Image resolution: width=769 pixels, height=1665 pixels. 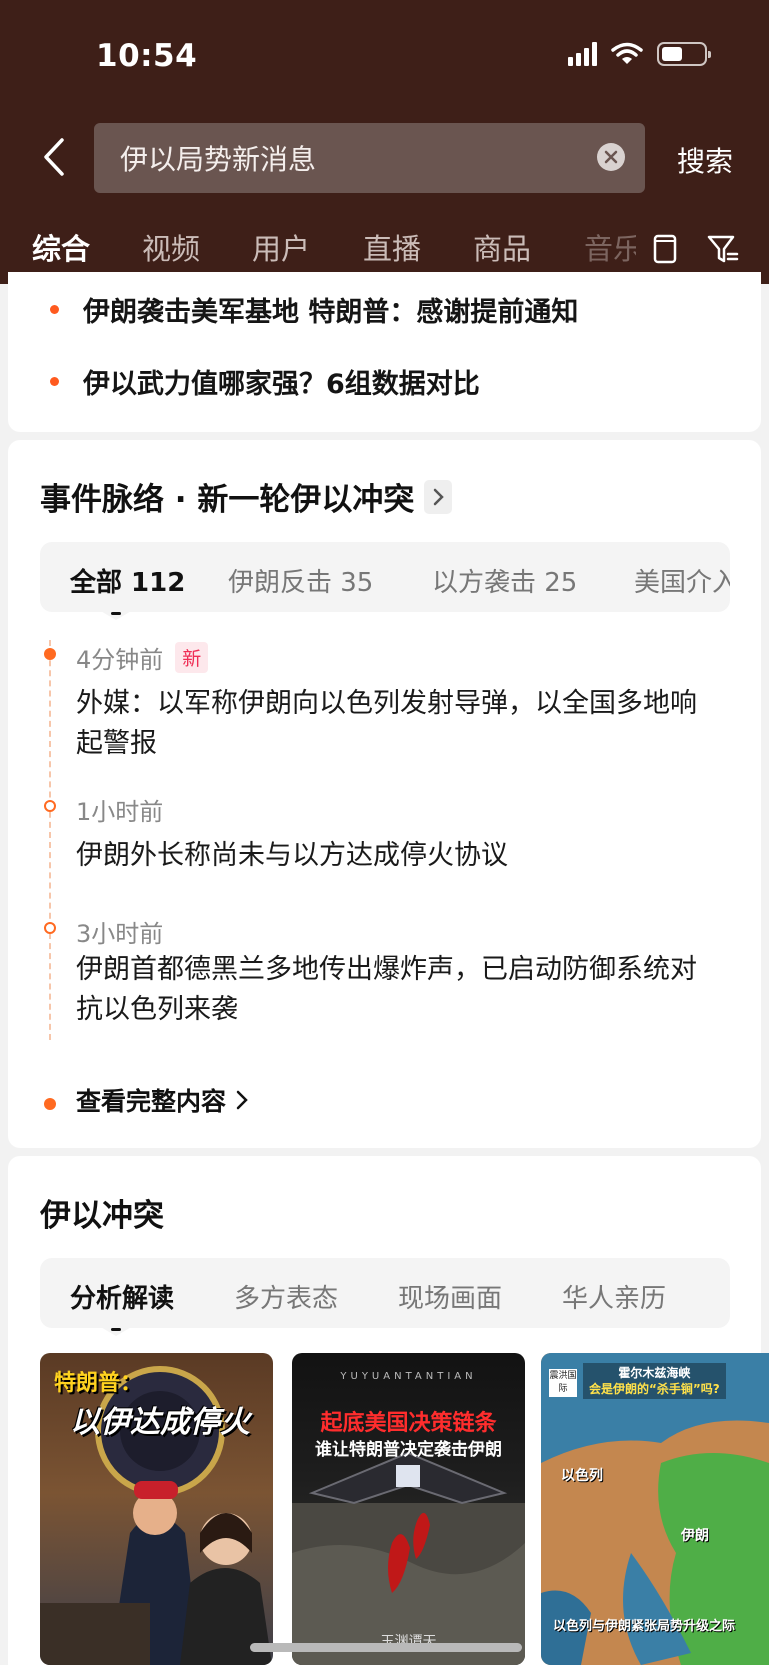 I want to click on timeline-time: 1小时前, so click(x=120, y=812).